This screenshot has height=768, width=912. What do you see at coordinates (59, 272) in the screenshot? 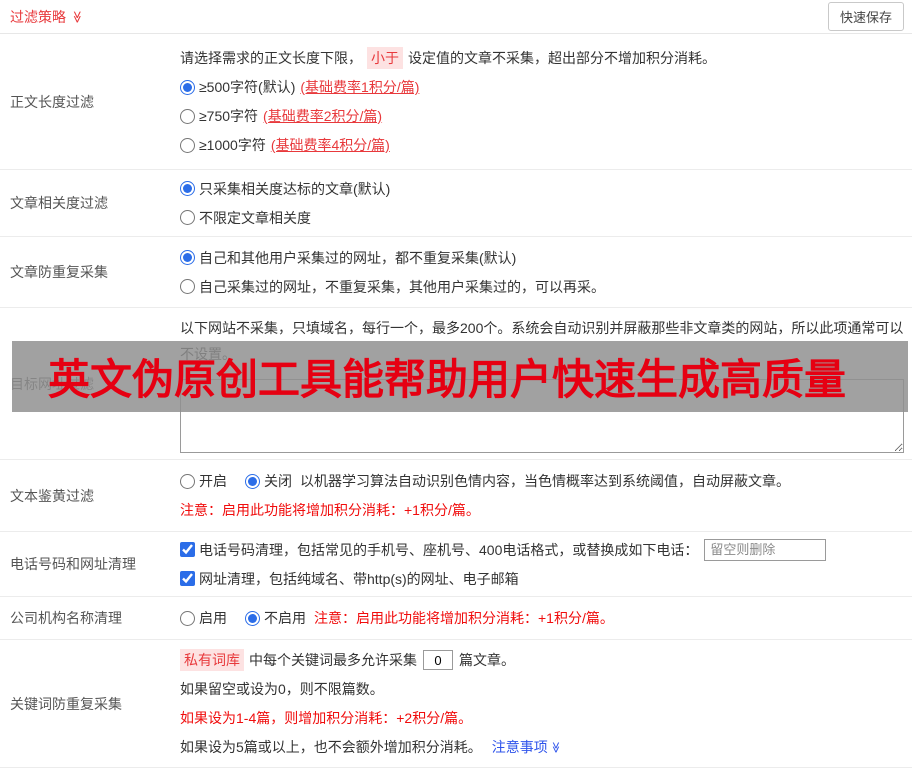
I see `row-label-url-dedup: 文章防重复采集` at bounding box center [59, 272].